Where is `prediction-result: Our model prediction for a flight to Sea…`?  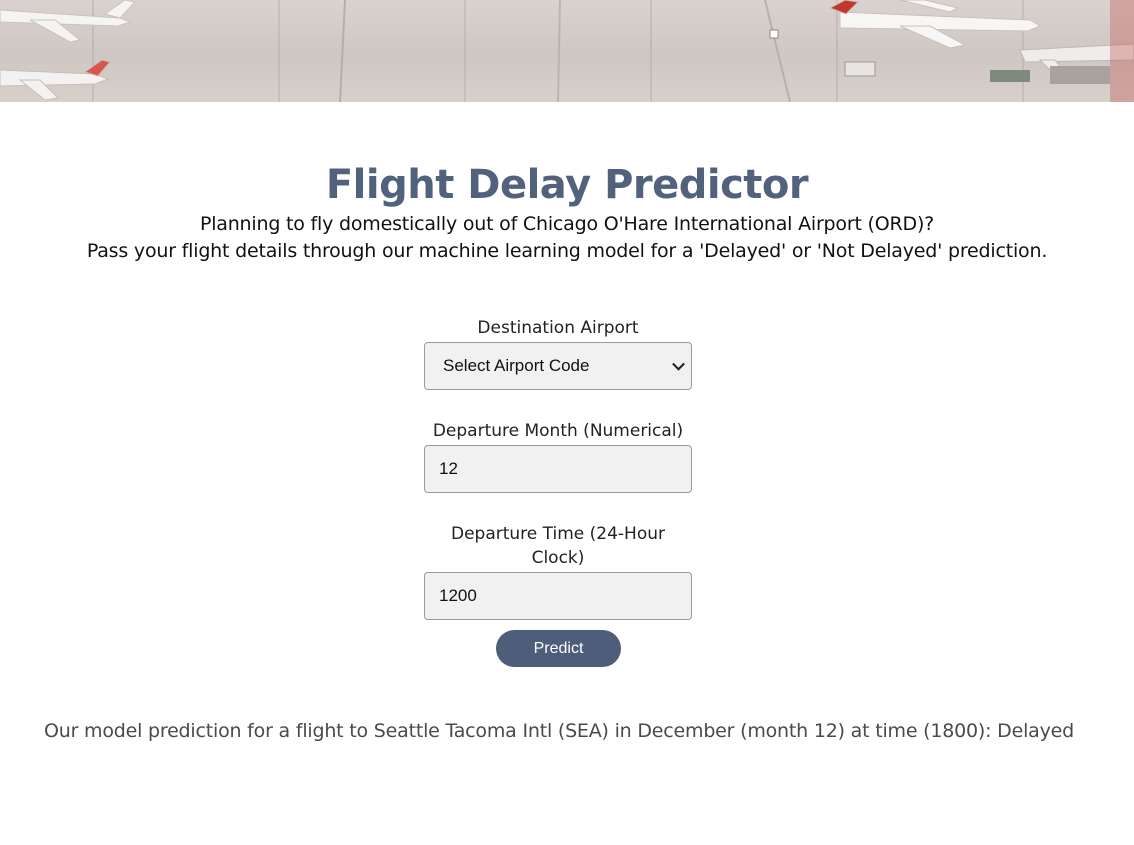
prediction-result: Our model prediction for a flight to Sea… is located at coordinates (559, 731).